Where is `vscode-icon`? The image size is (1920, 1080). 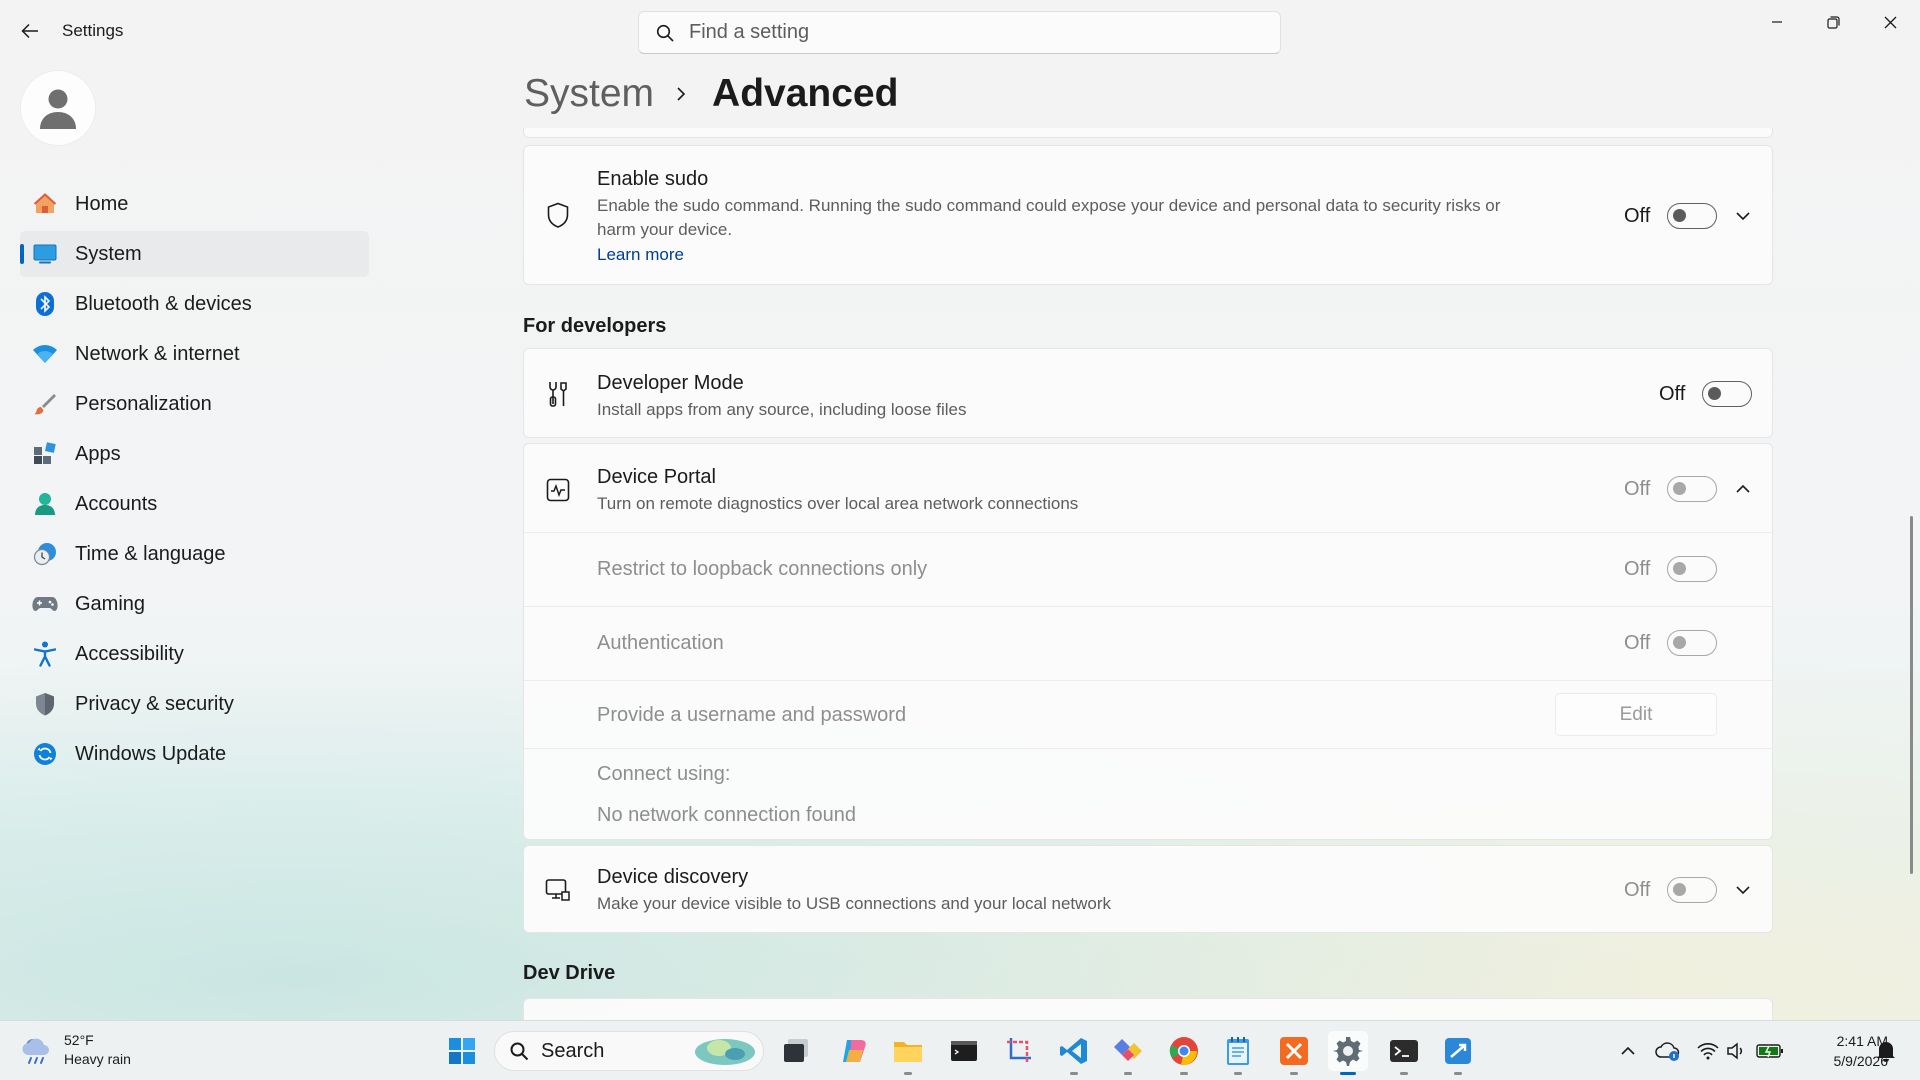 vscode-icon is located at coordinates (1073, 1051).